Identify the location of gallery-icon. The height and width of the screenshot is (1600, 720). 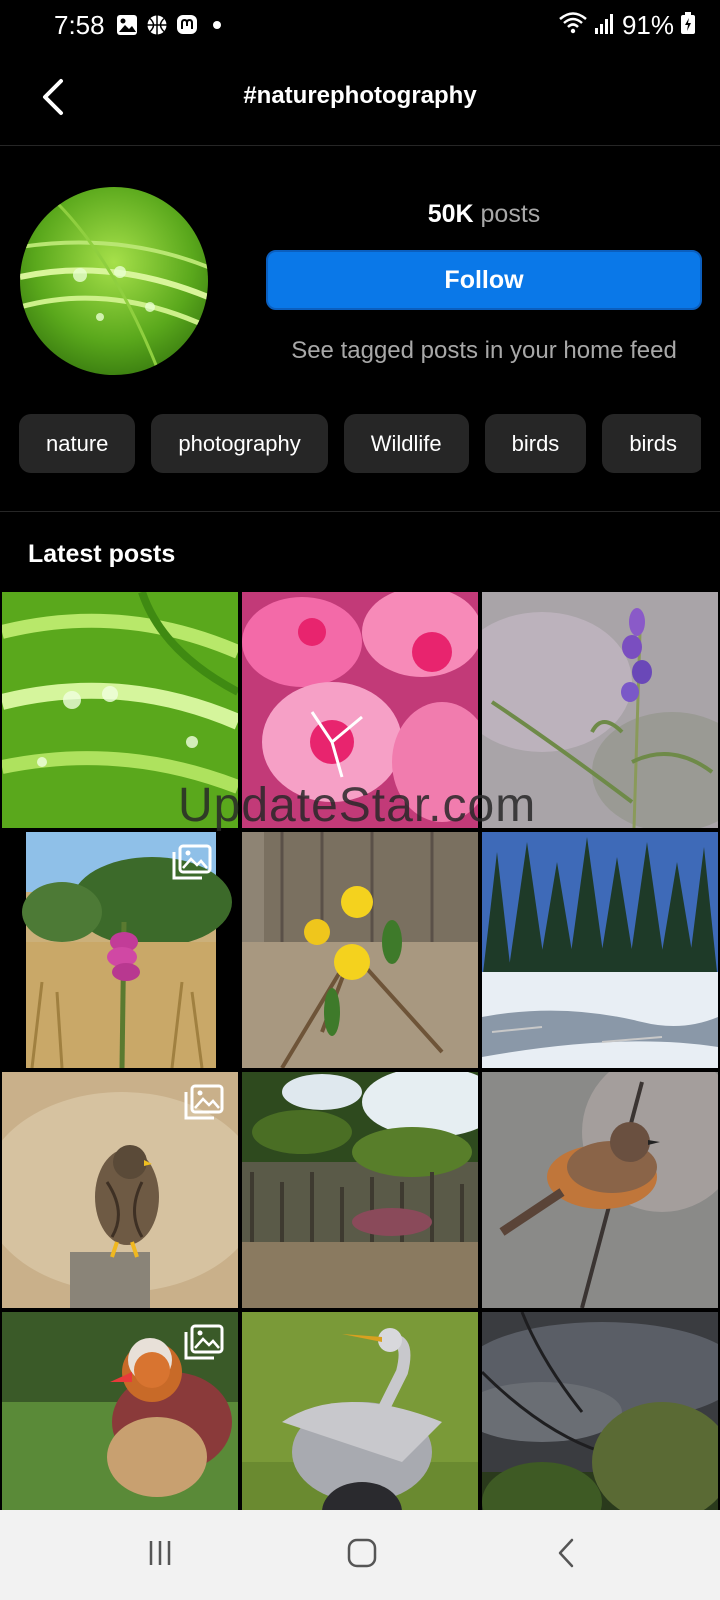
(127, 25).